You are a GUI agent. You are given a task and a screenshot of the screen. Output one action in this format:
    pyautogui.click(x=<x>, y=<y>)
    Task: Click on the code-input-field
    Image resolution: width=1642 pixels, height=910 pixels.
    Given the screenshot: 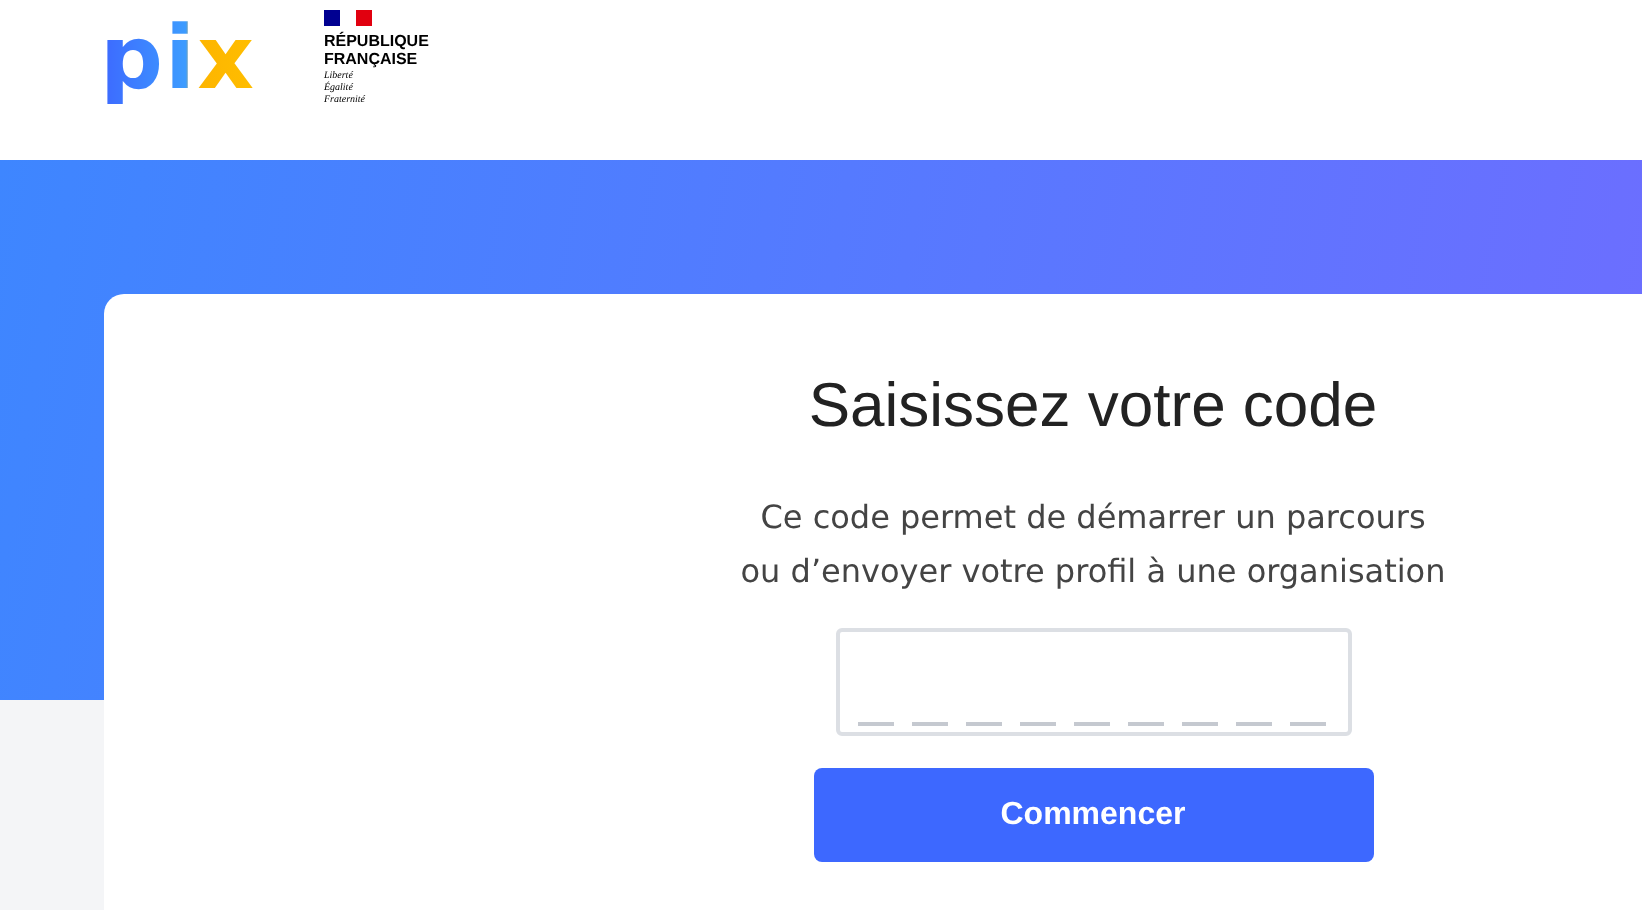 What is the action you would take?
    pyautogui.click(x=1093, y=682)
    